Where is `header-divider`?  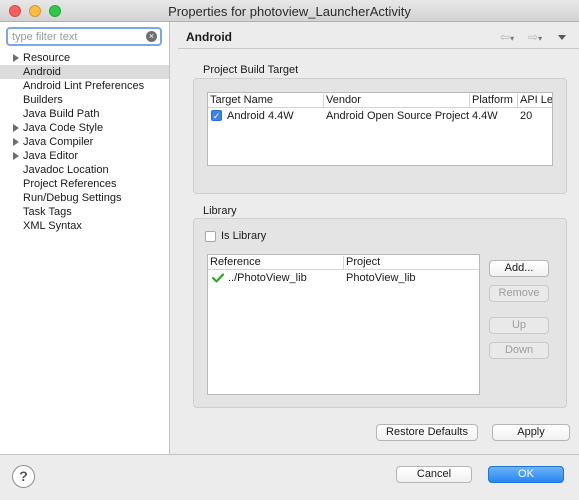 header-divider is located at coordinates (378, 48).